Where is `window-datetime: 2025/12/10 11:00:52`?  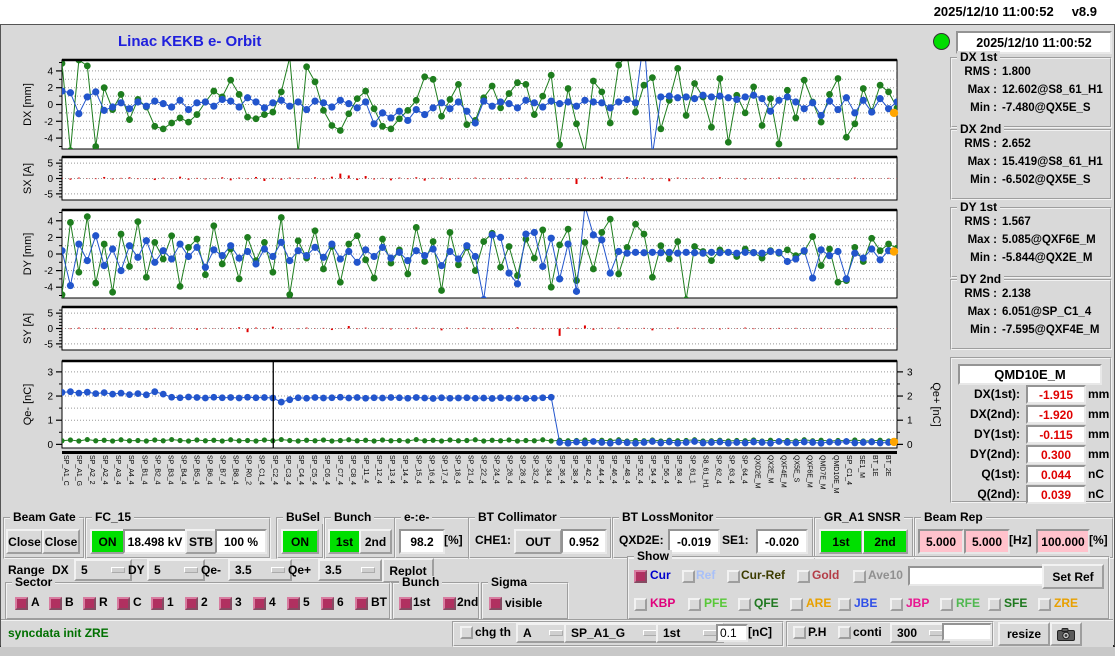
window-datetime: 2025/12/10 11:00:52 is located at coordinates (993, 11).